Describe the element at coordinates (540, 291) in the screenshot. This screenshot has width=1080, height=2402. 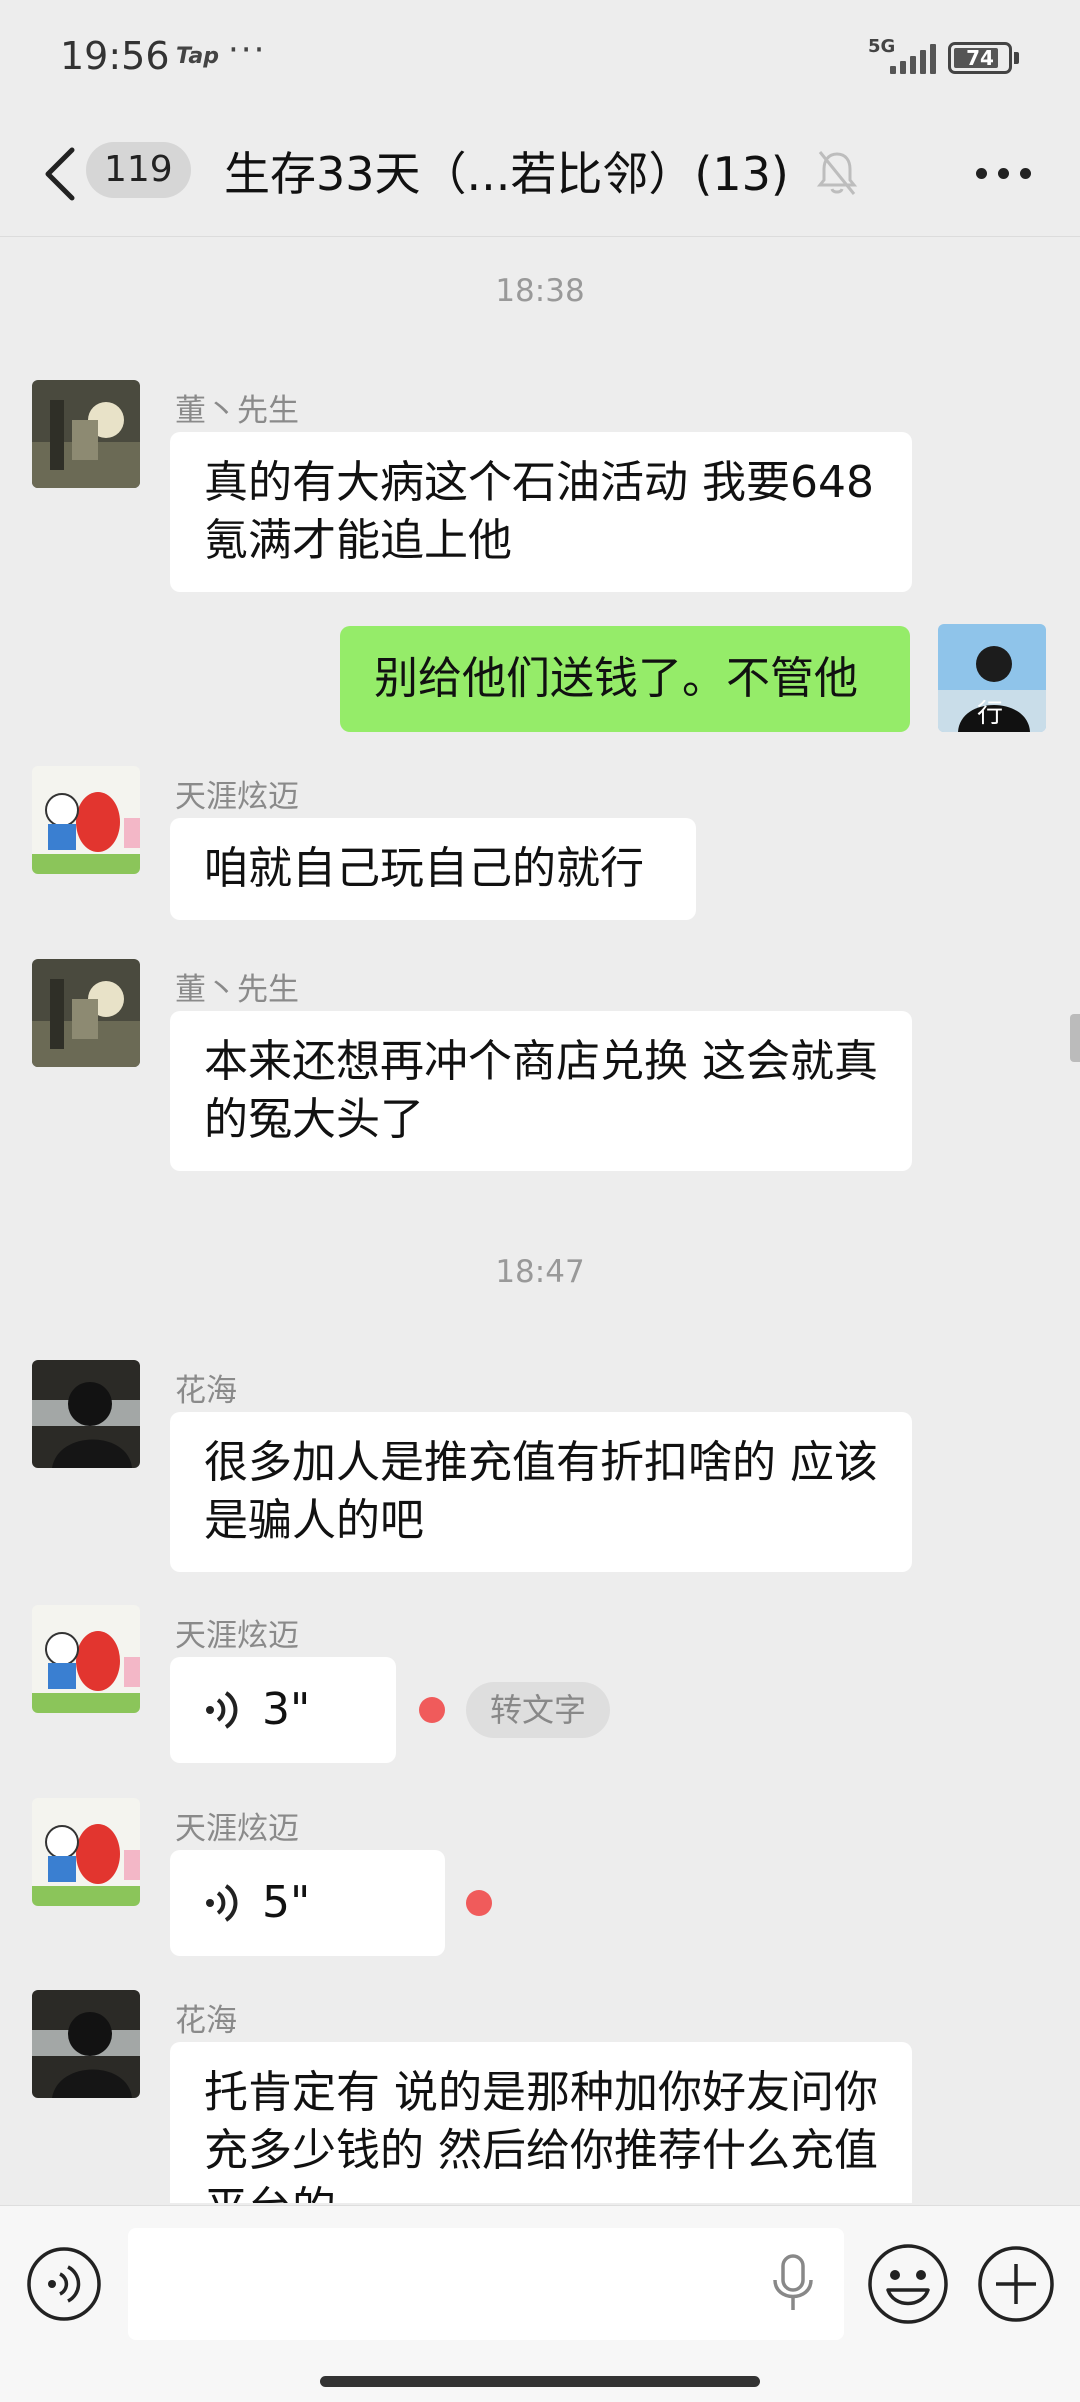
I see `timestamp: 18:38` at that location.